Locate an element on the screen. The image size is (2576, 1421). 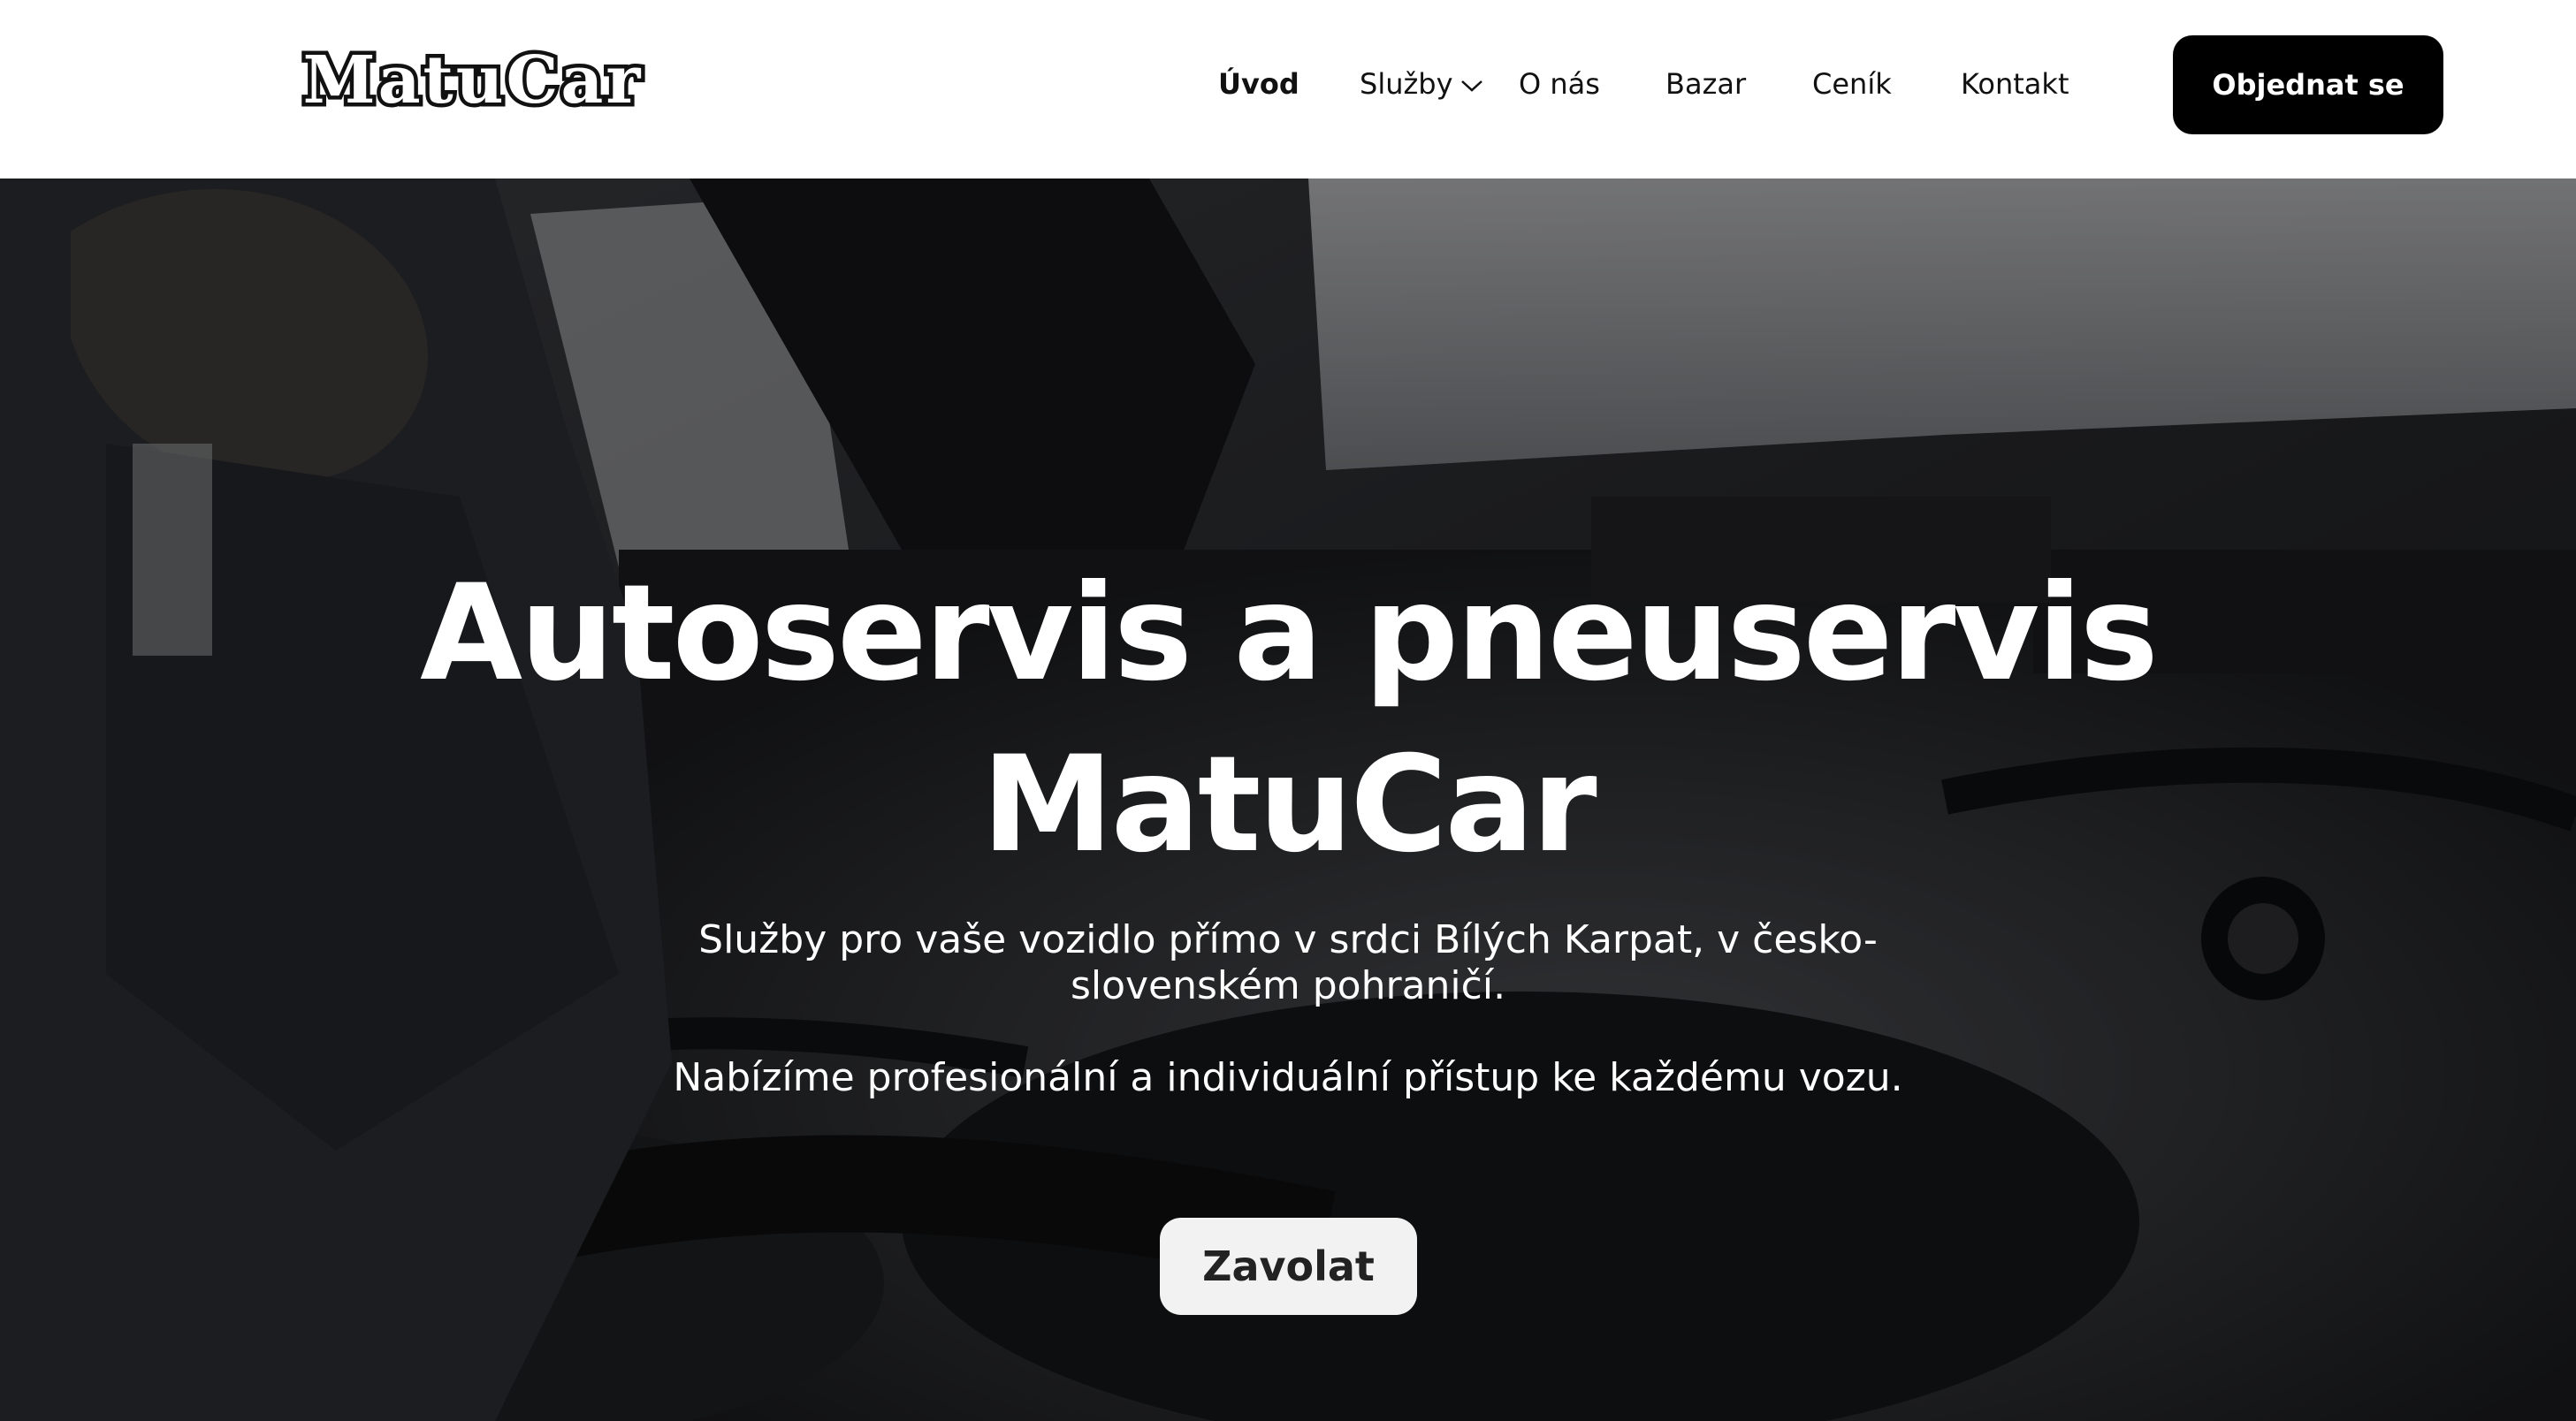
nav-item-sluzby-label: Služby is located at coordinates (1406, 84).